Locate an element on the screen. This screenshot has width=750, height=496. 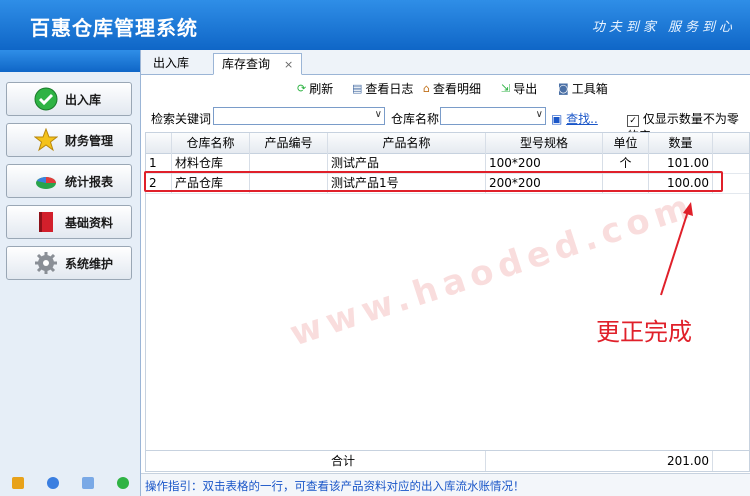
grid-footer: 合计 201.00 is located at coordinates (447, 460).